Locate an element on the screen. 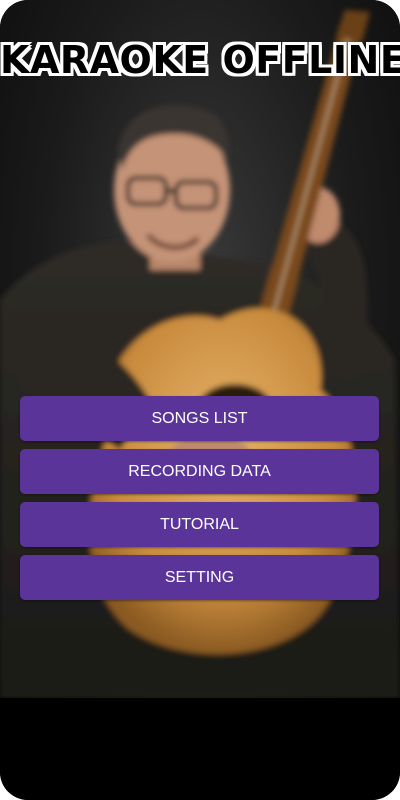 The height and width of the screenshot is (800, 400). songs-list-button: SONGS LIST is located at coordinates (199, 418).